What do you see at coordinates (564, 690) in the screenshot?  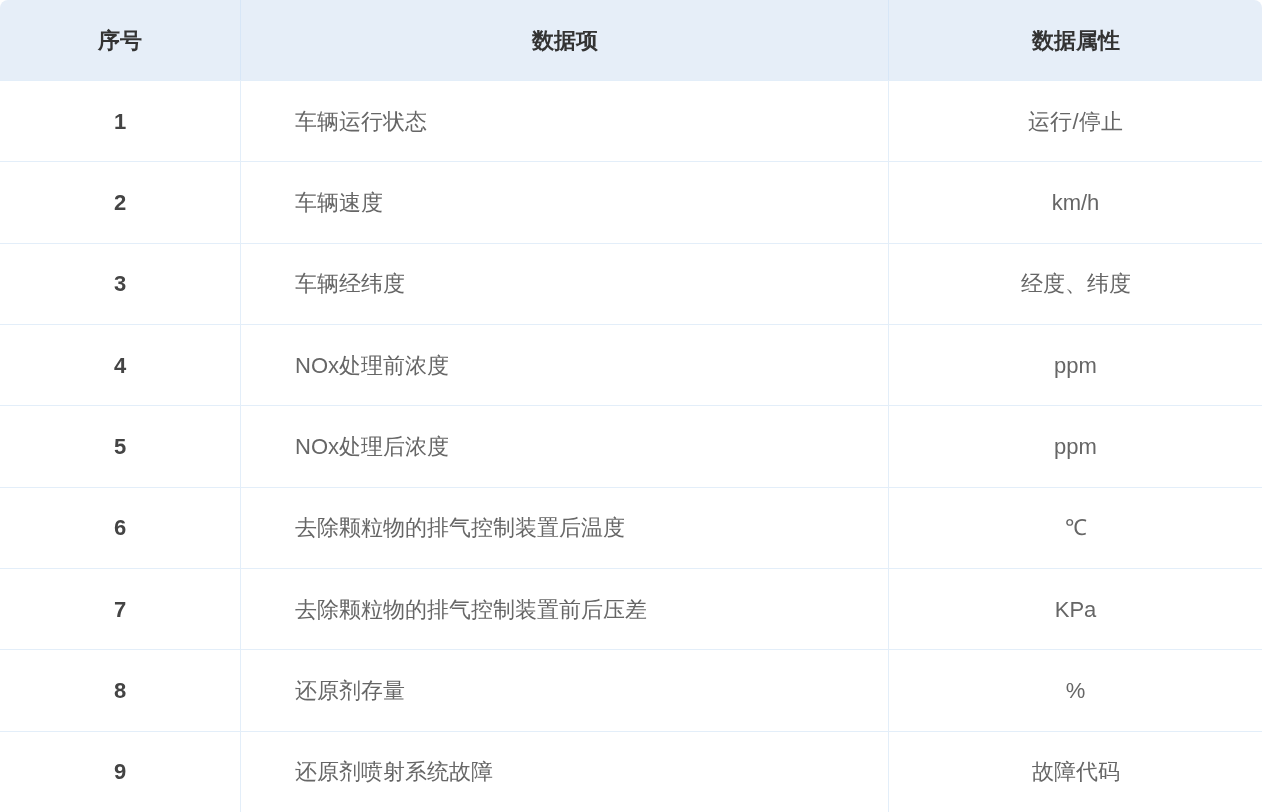 I see `table-cell: 还原剂存量` at bounding box center [564, 690].